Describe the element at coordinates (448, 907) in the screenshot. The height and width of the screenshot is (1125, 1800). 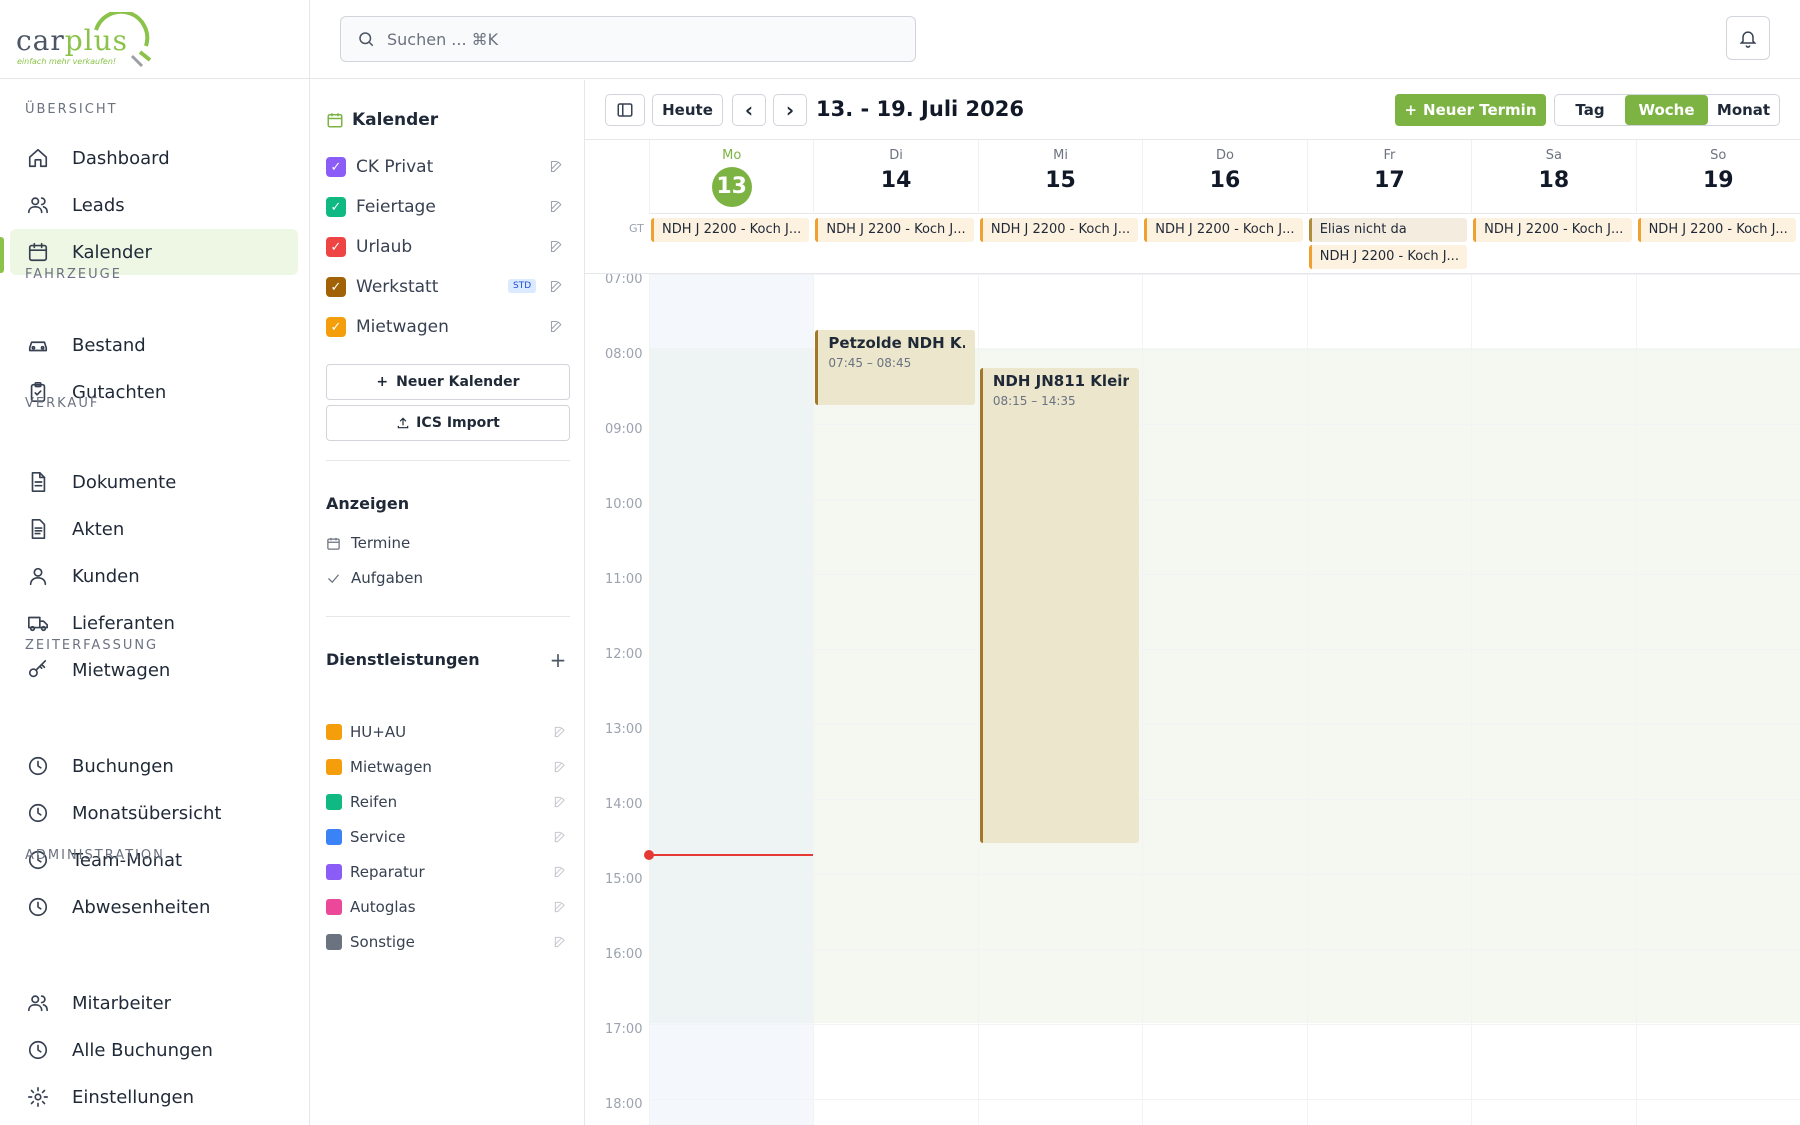
I see `service-item: Autoglas` at that location.